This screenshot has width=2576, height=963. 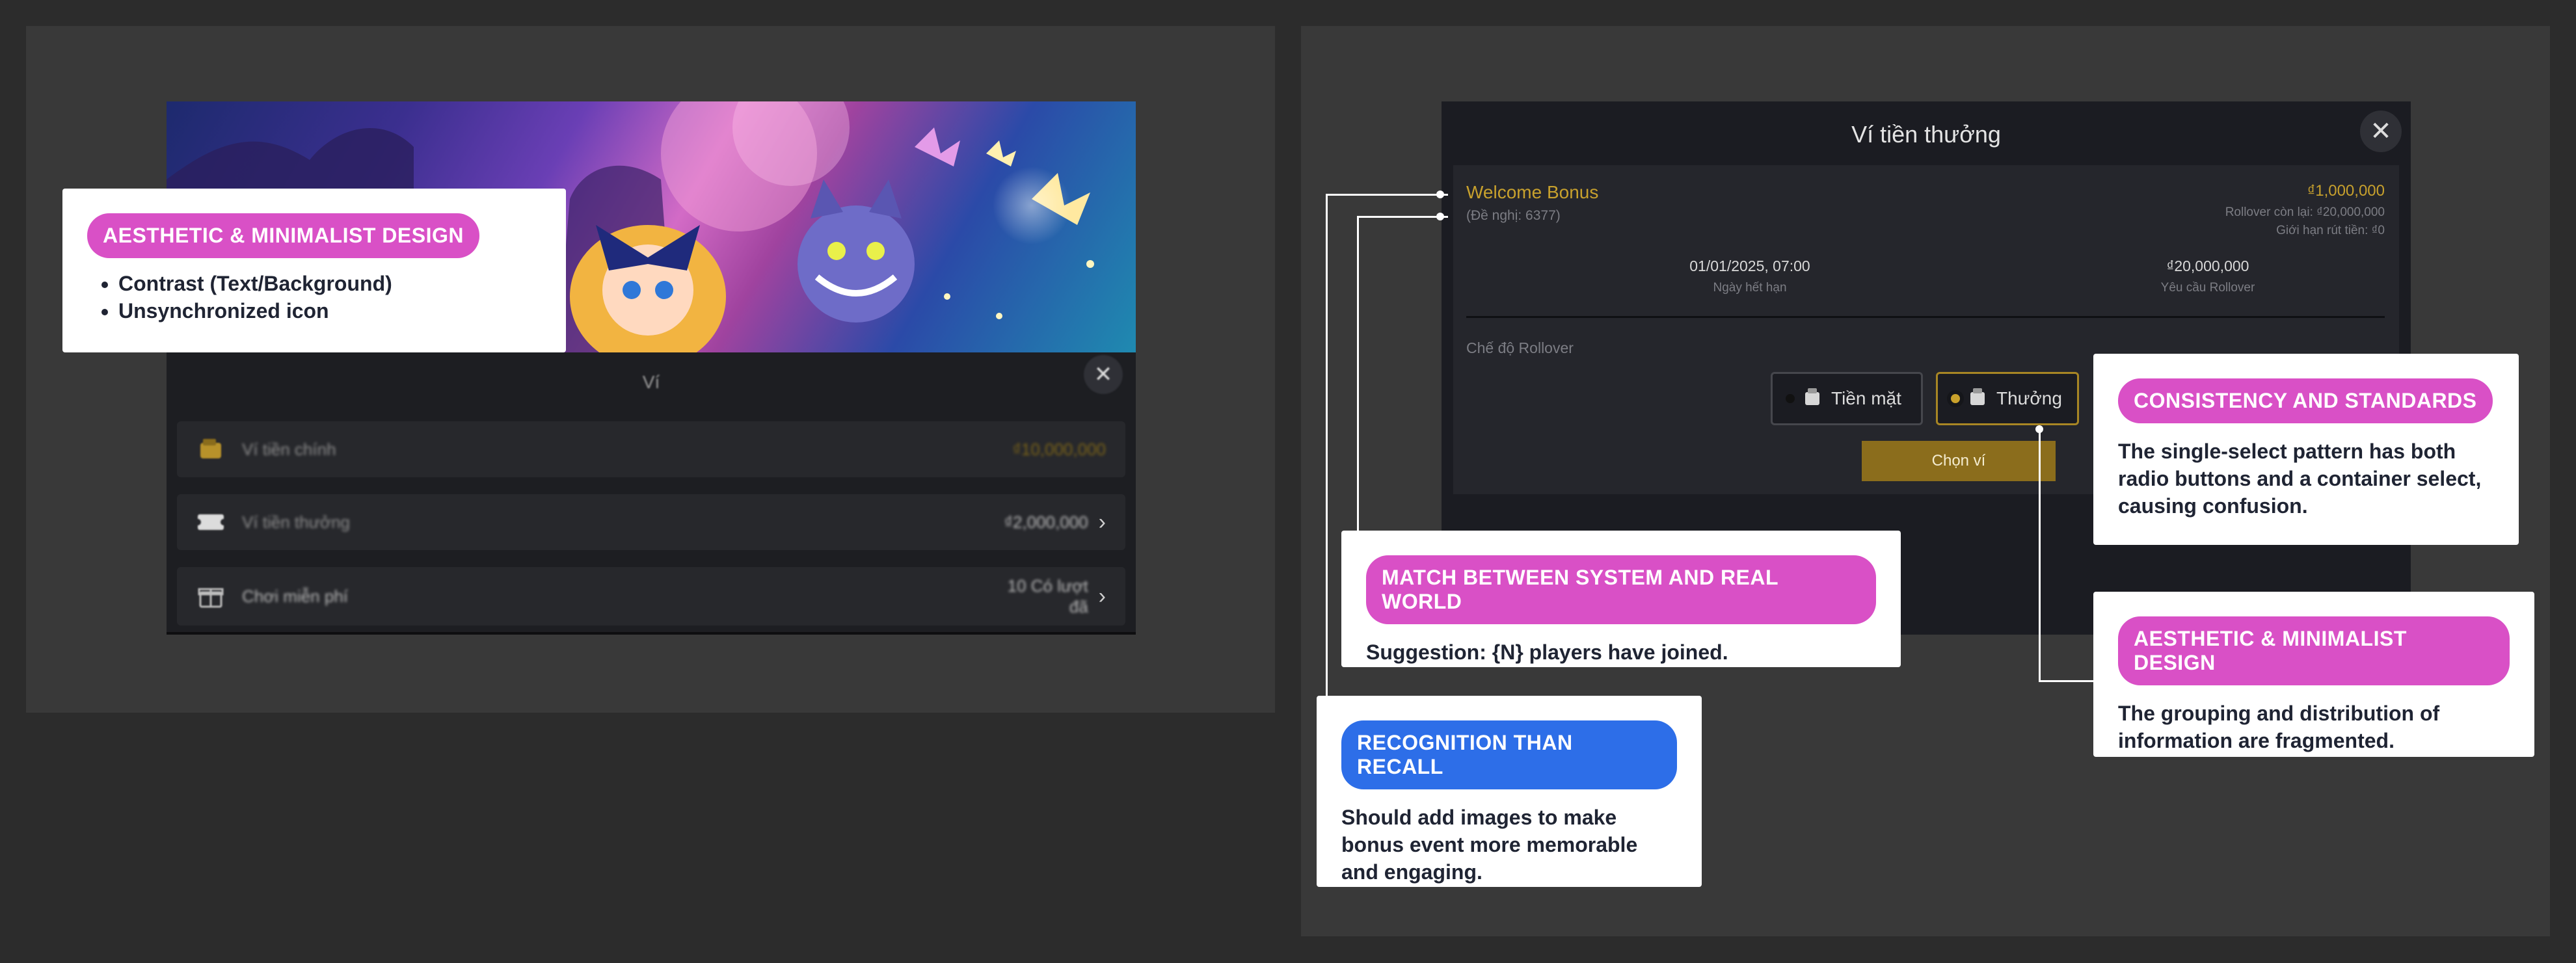 What do you see at coordinates (296, 522) in the screenshot?
I see `wallet-row-label: Ví tiền thưởng` at bounding box center [296, 522].